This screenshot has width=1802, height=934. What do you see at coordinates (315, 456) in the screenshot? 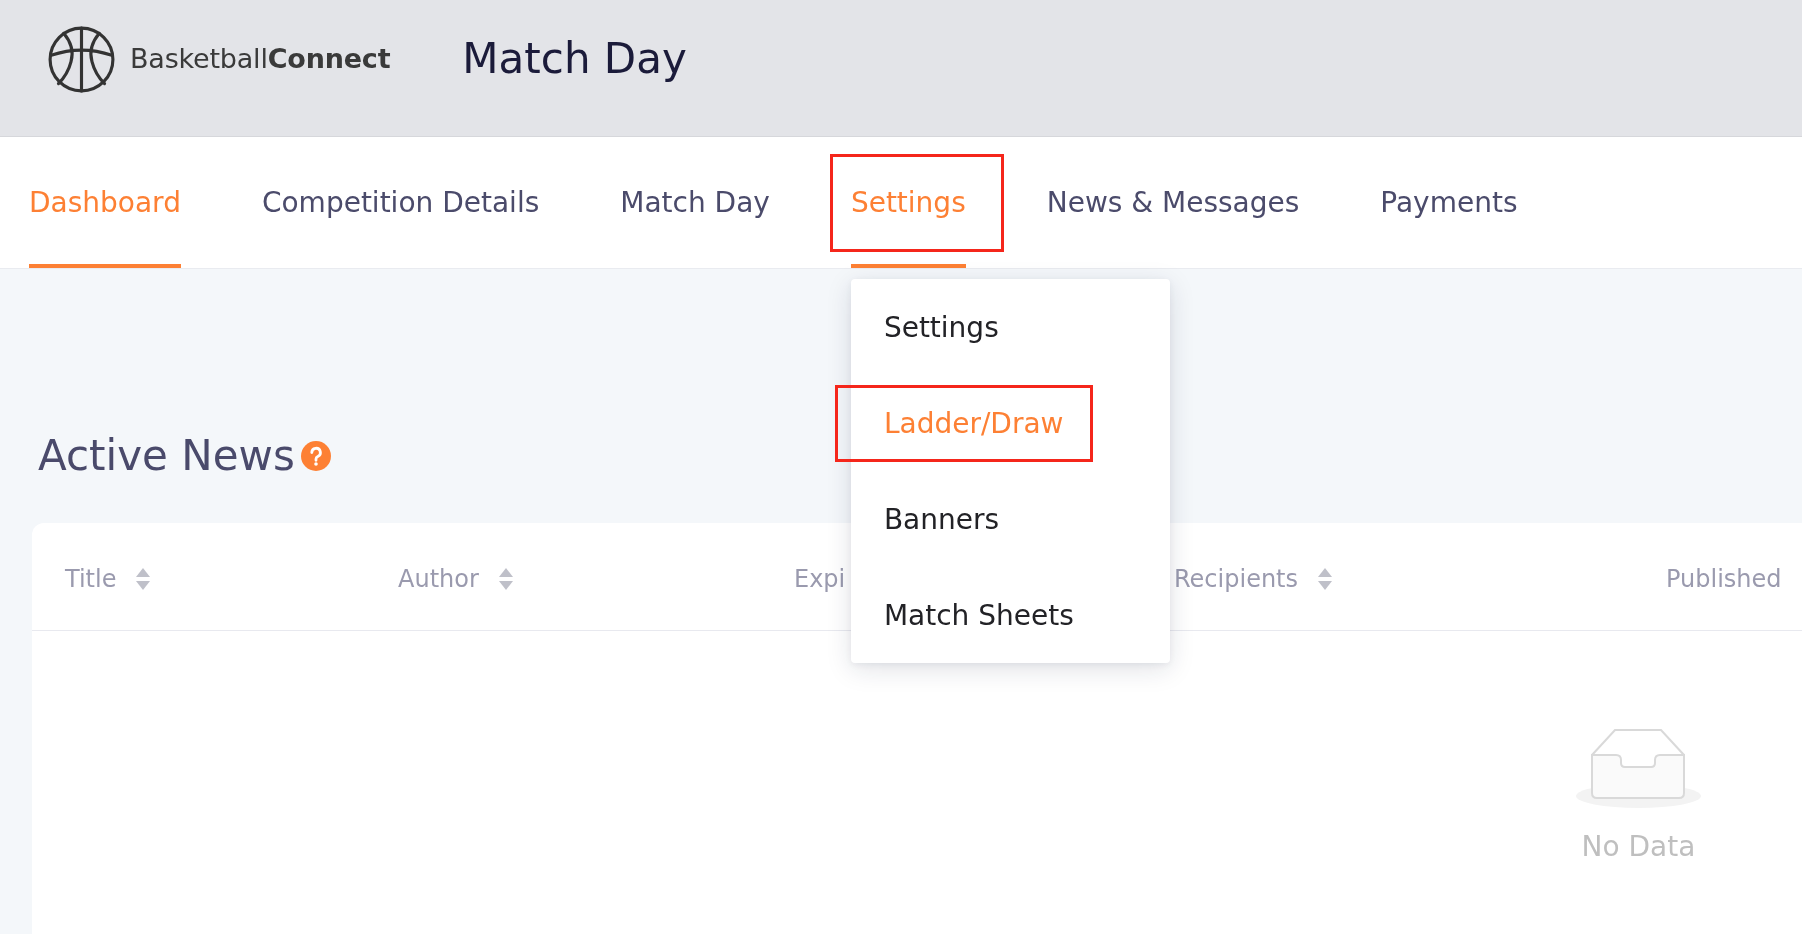
I see `help-icon` at bounding box center [315, 456].